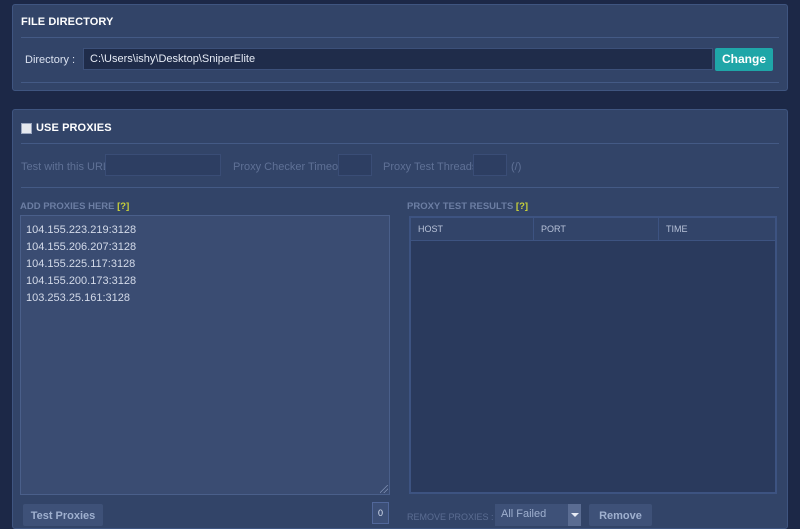 This screenshot has height=529, width=800. I want to click on proxy-line: 103.253.25.161:3128, so click(78, 298).